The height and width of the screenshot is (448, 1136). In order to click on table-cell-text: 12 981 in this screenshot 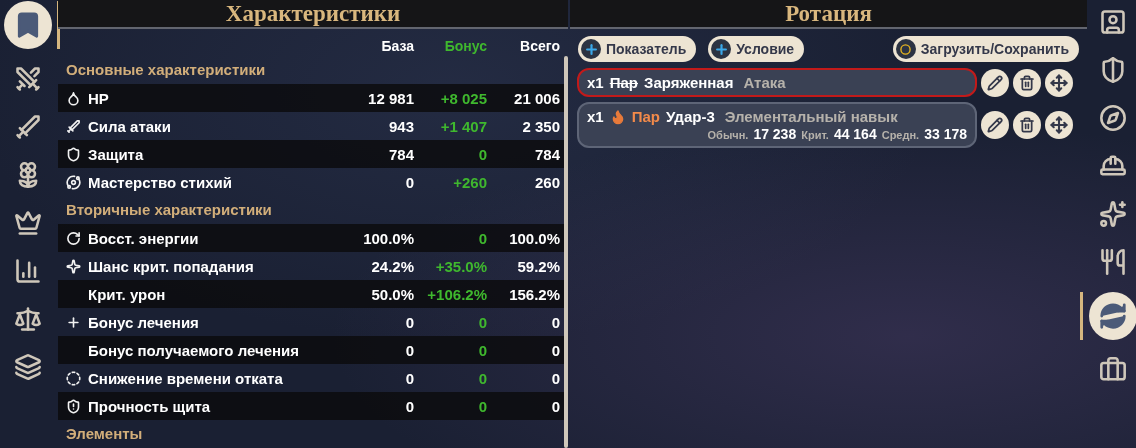, I will do `click(390, 98)`.